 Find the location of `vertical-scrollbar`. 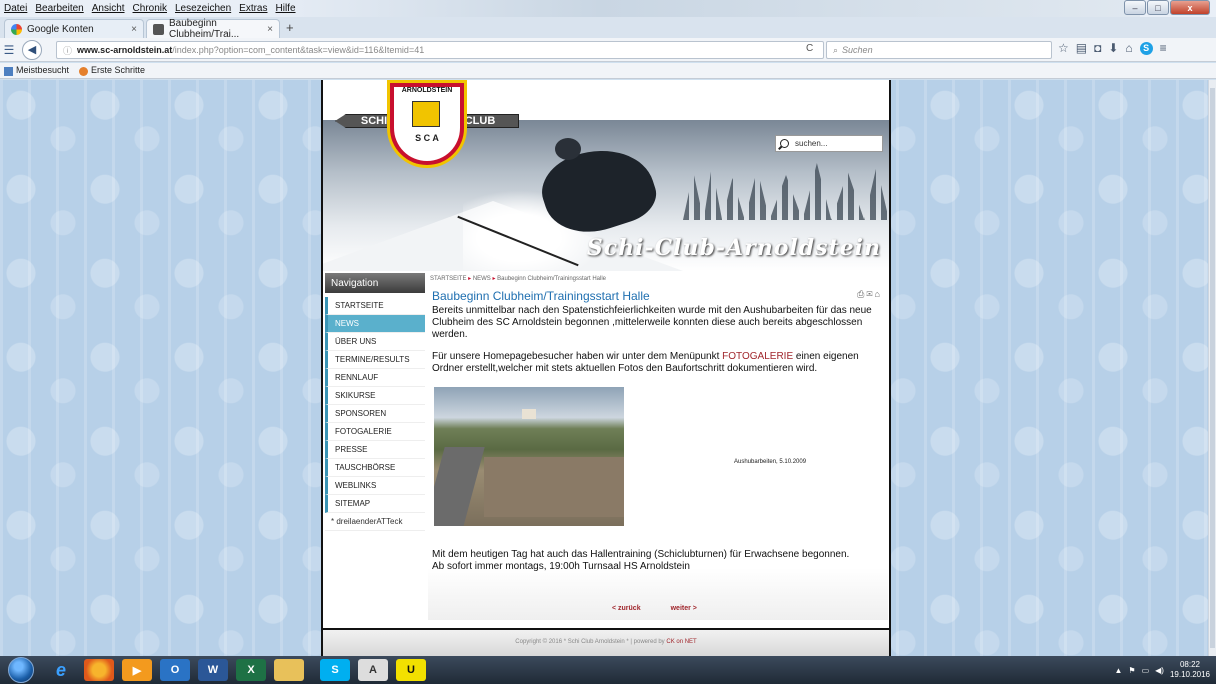

vertical-scrollbar is located at coordinates (1212, 368).